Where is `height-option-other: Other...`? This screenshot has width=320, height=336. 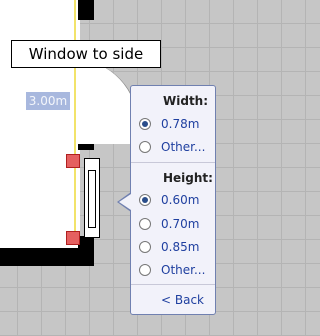
height-option-other: Other... is located at coordinates (172, 270).